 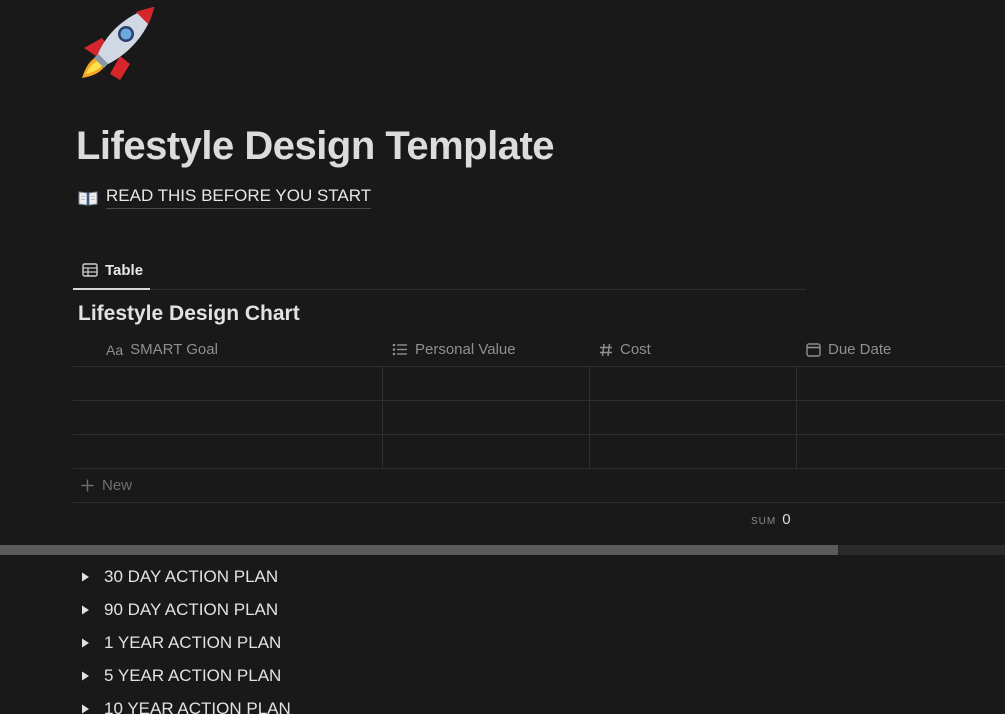 I want to click on list-icon, so click(x=399, y=349).